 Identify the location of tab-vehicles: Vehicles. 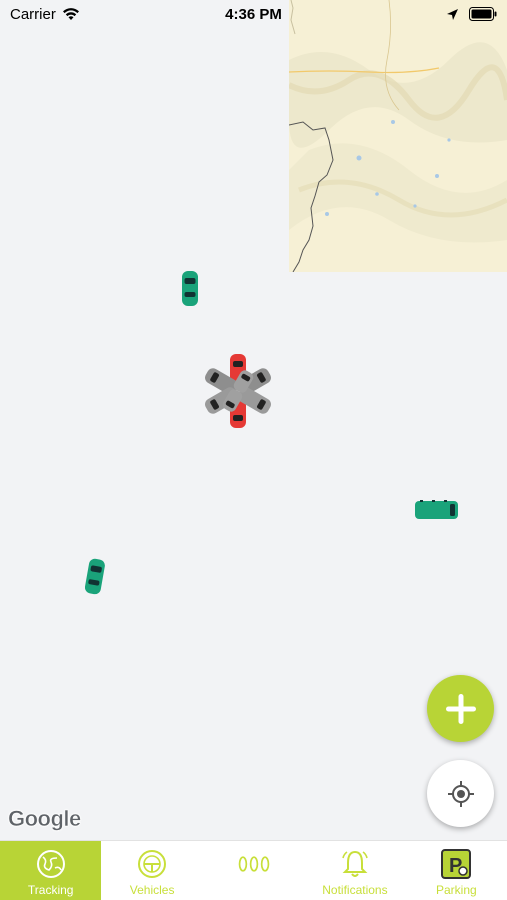
(151, 870).